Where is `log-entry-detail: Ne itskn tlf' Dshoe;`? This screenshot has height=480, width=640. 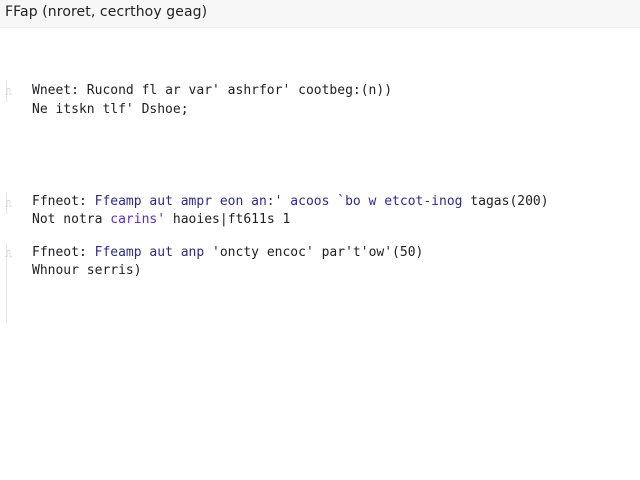
log-entry-detail: Ne itskn tlf' Dshoe; is located at coordinates (110, 110).